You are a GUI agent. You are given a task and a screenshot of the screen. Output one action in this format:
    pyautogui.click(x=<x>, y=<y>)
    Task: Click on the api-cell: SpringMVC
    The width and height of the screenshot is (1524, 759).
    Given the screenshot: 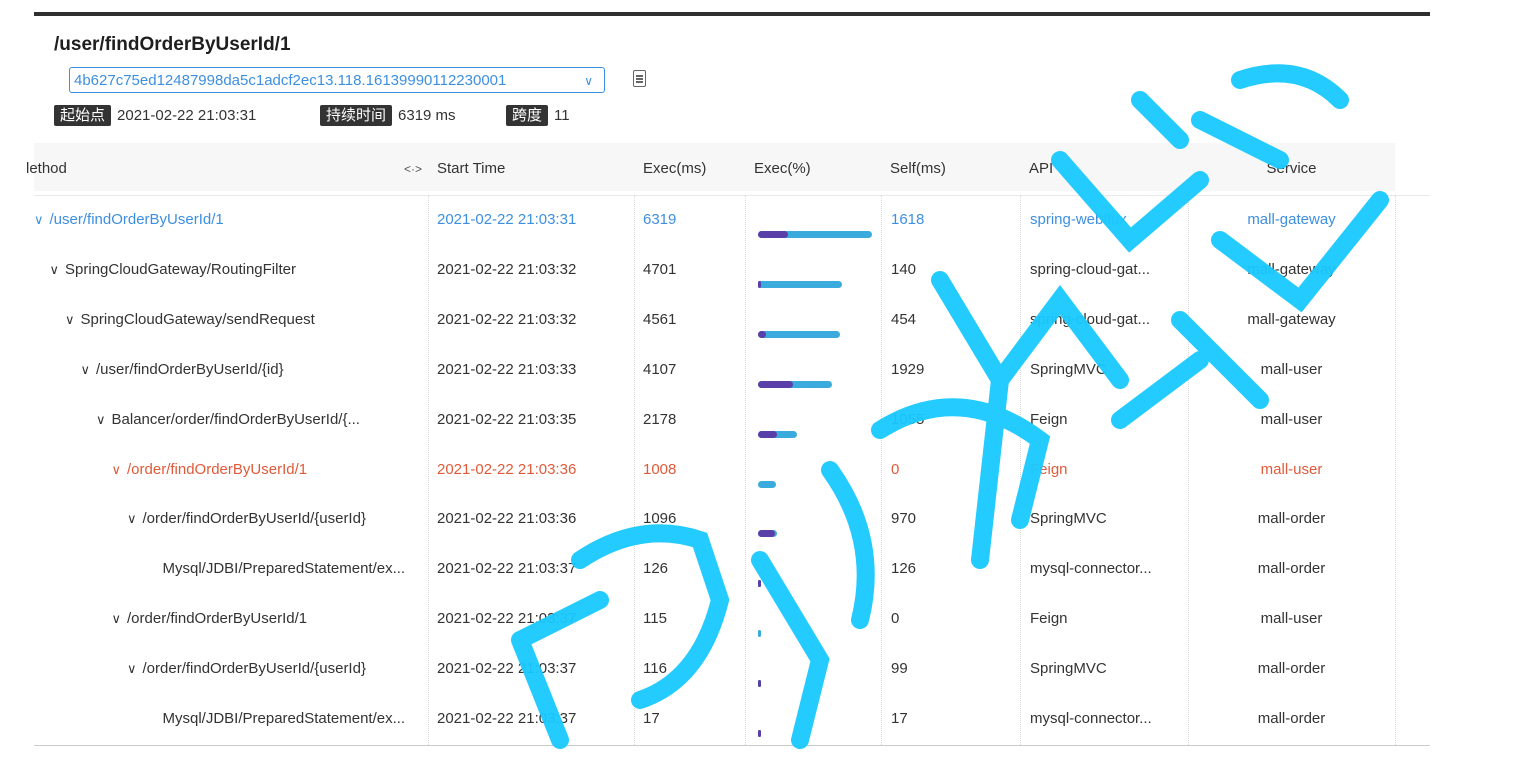 What is the action you would take?
    pyautogui.click(x=1068, y=669)
    